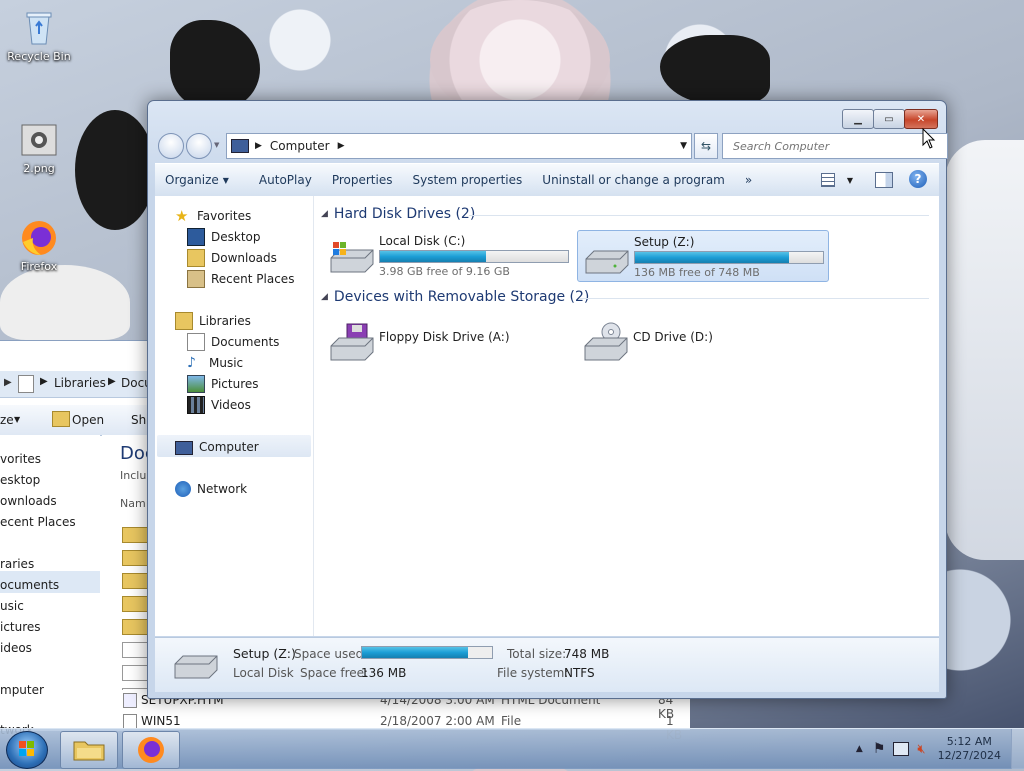 This screenshot has width=1024, height=771. Describe the element at coordinates (80, 383) in the screenshot. I see `breadcrumb-libraries: Libraries` at that location.